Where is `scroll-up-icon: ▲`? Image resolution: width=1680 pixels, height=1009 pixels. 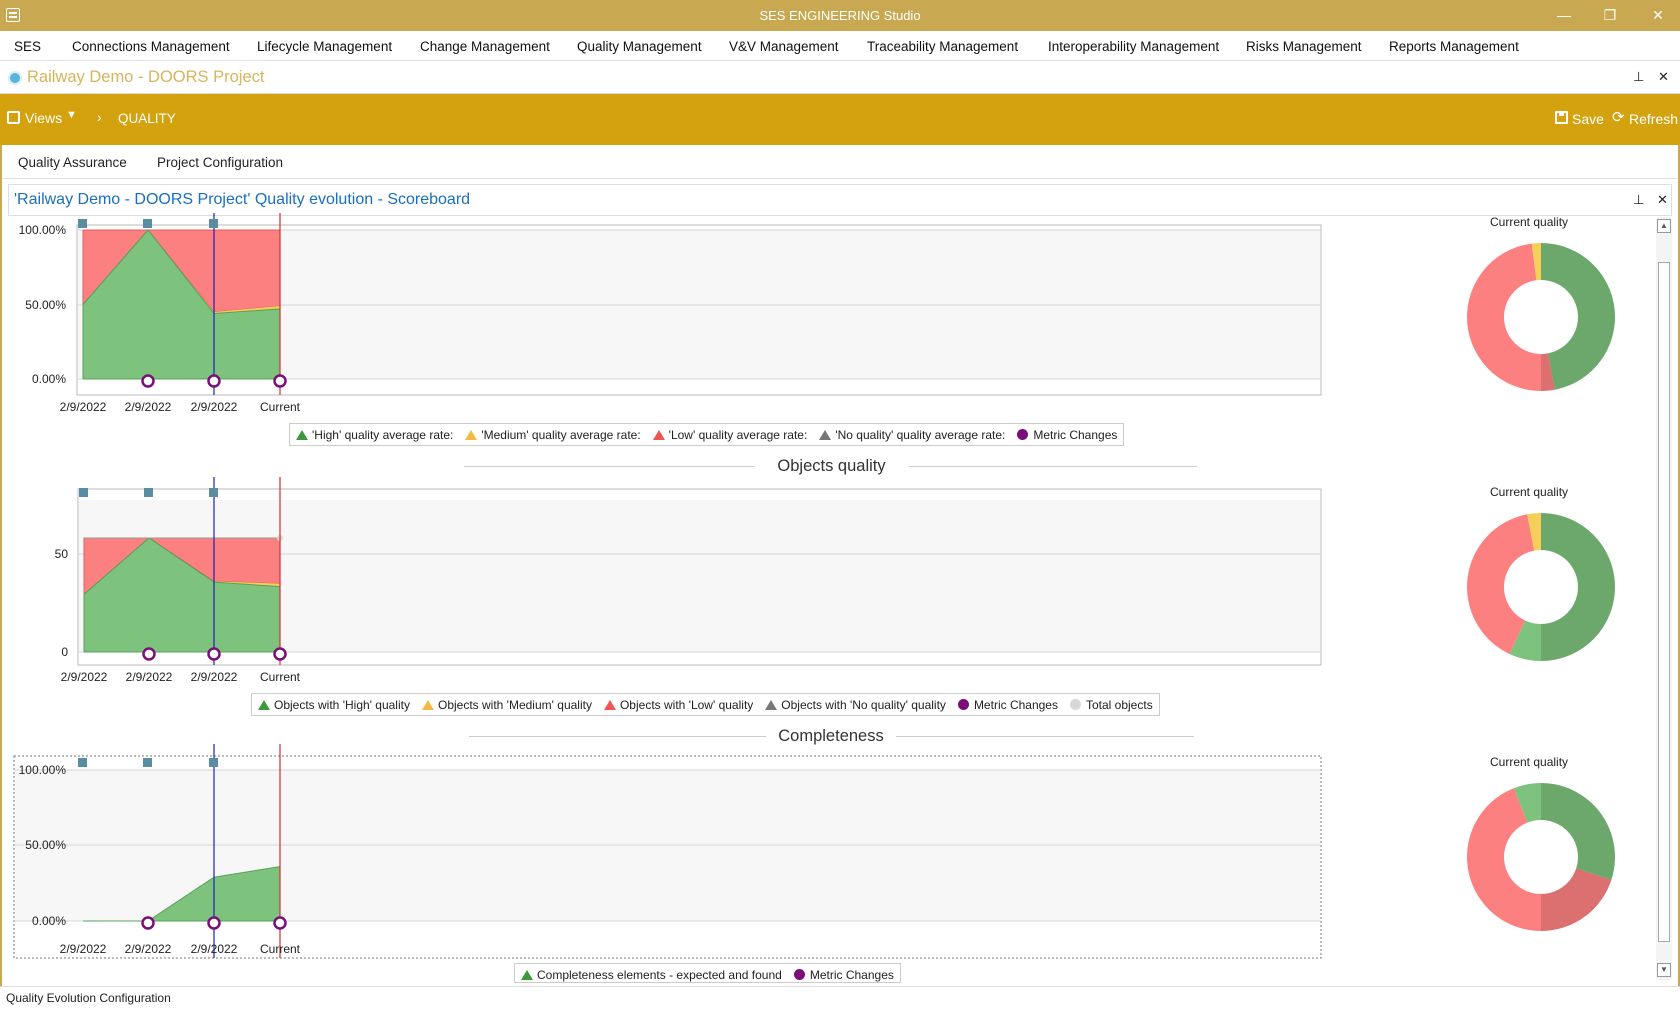 scroll-up-icon: ▲ is located at coordinates (1664, 226).